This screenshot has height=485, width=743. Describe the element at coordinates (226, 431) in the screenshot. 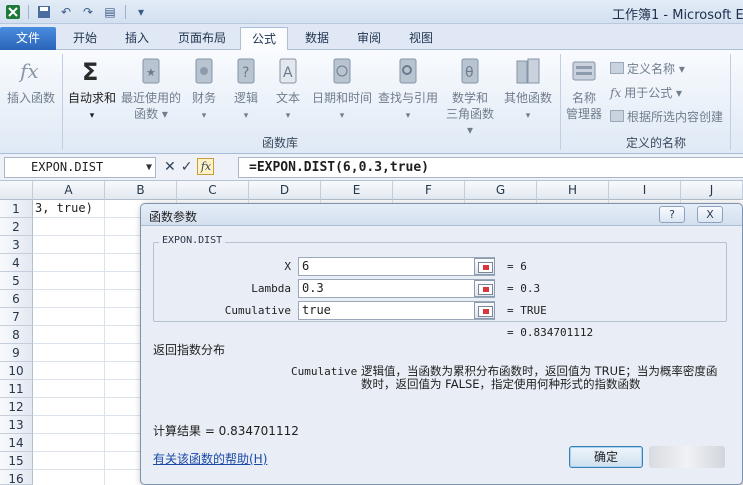

I see `calc-result: 计算结果 = 0.834701112` at that location.